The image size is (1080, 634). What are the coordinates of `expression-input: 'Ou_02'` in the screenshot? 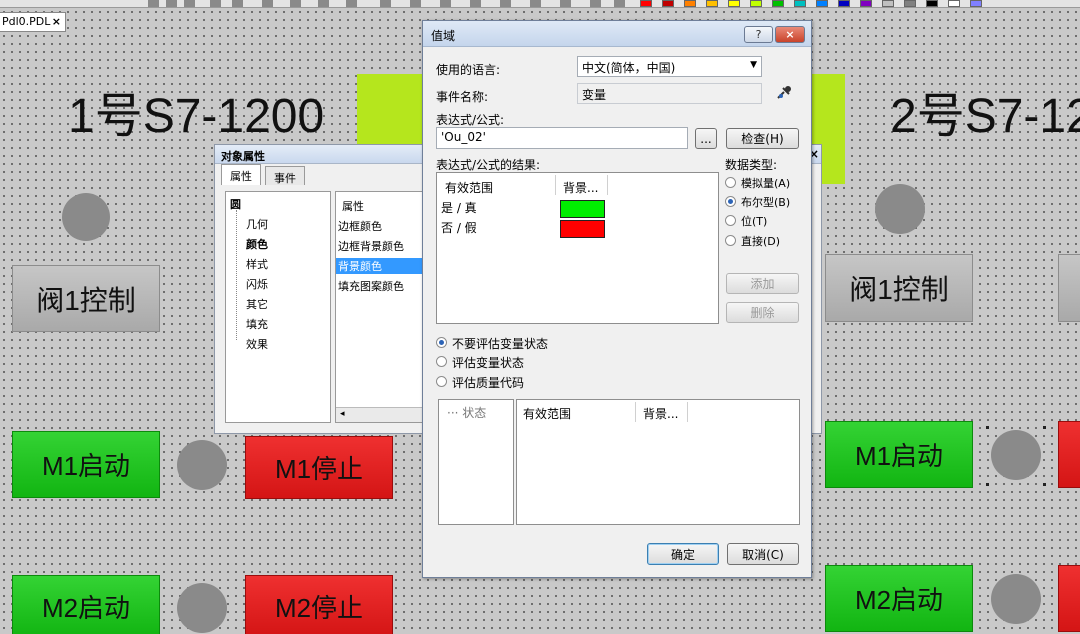 It's located at (562, 138).